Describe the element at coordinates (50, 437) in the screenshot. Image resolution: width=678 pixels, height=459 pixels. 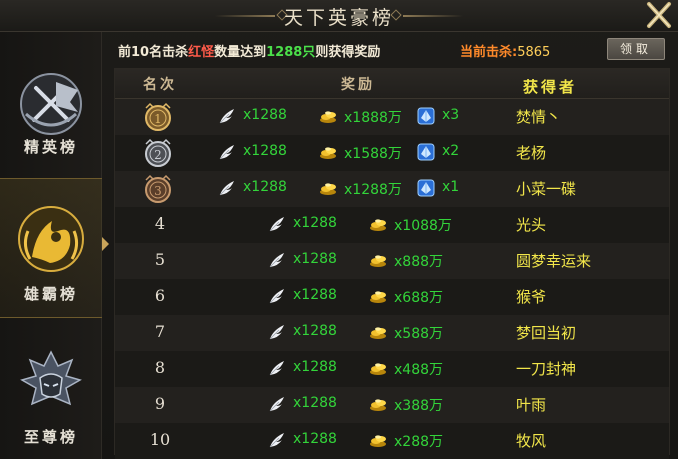
I see `sidebar-item-label: 至尊榜` at that location.